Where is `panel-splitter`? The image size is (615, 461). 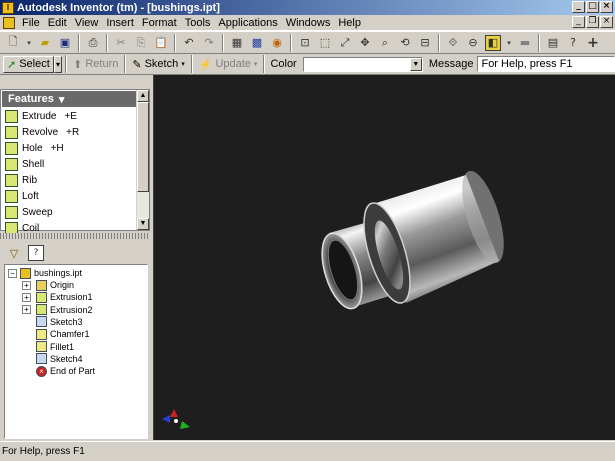 panel-splitter is located at coordinates (75, 236).